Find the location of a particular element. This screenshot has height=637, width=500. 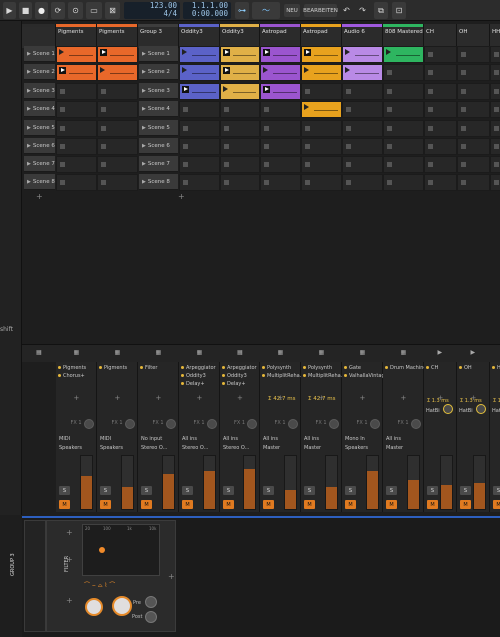

scene-launch-button: ▶ Scene 6 is located at coordinates (39, 146).